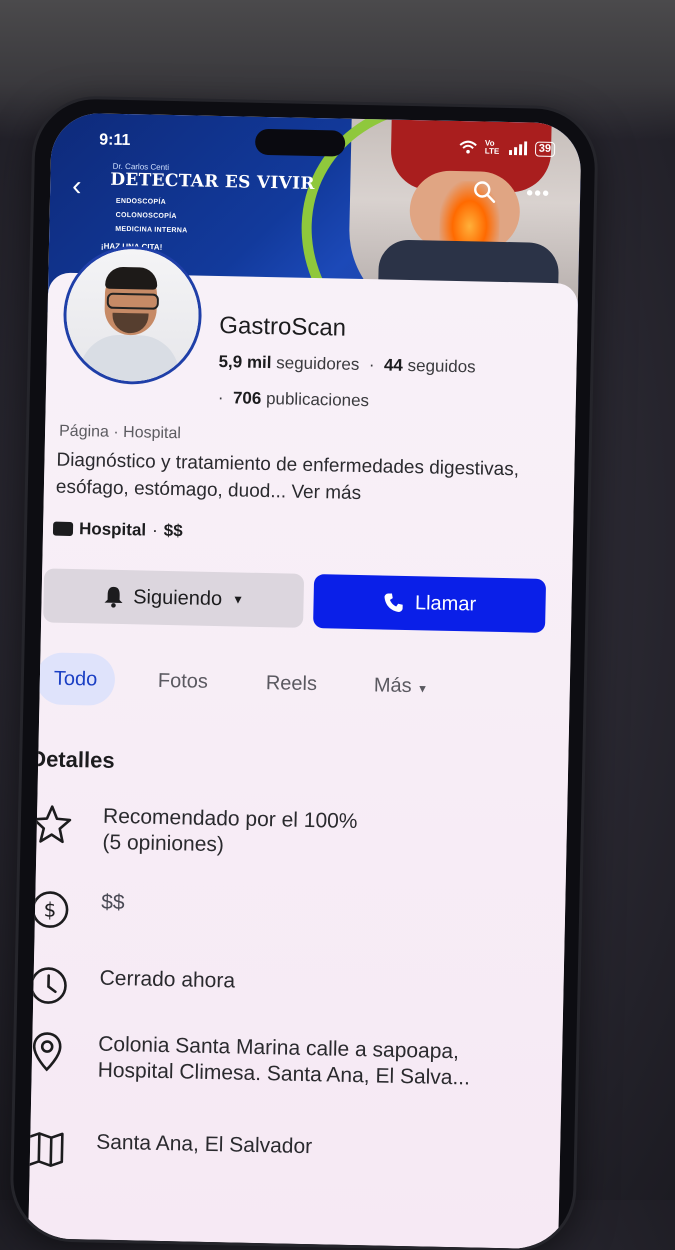 The height and width of the screenshot is (1250, 675). Describe the element at coordinates (46, 1149) in the screenshot. I see `map-icon` at that location.